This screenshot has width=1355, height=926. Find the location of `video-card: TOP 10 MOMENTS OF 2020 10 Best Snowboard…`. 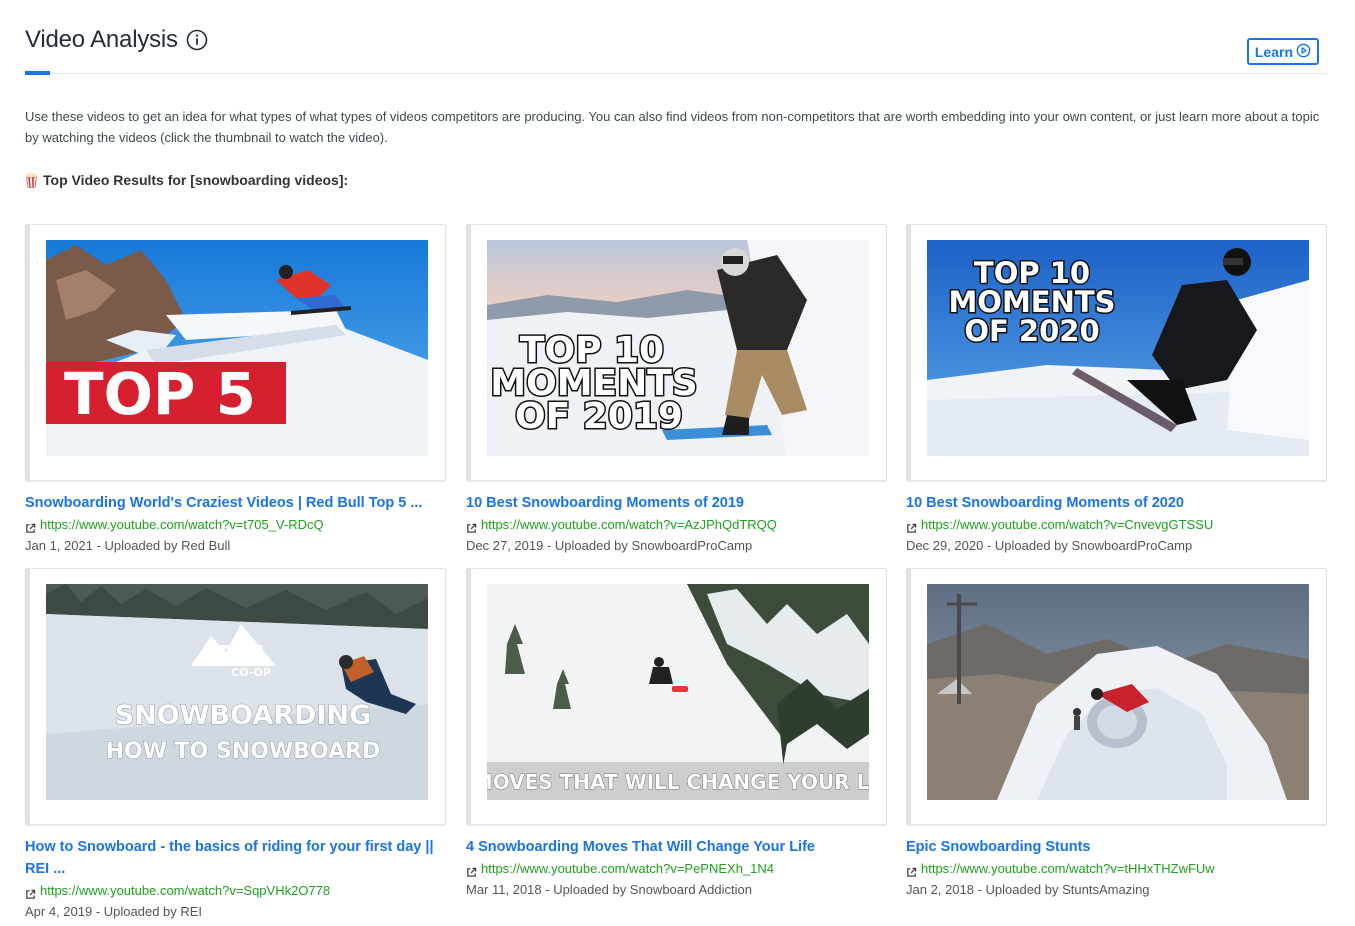

video-card: TOP 10 MOMENTS OF 2020 10 Best Snowboard… is located at coordinates (1116, 390).